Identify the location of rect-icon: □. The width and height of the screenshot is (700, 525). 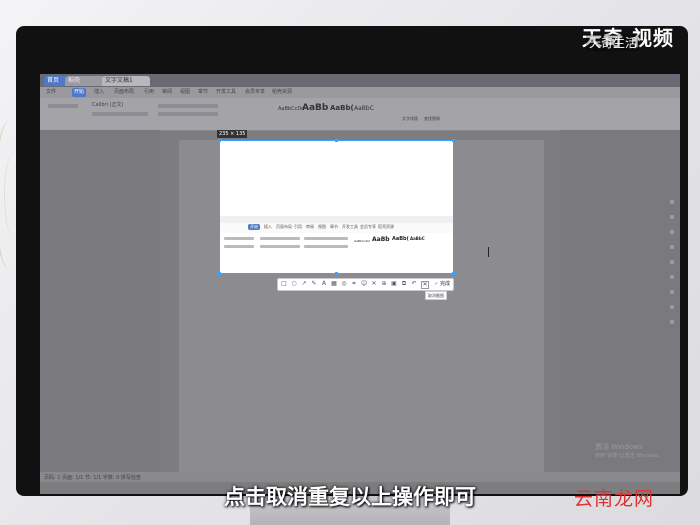
(284, 284).